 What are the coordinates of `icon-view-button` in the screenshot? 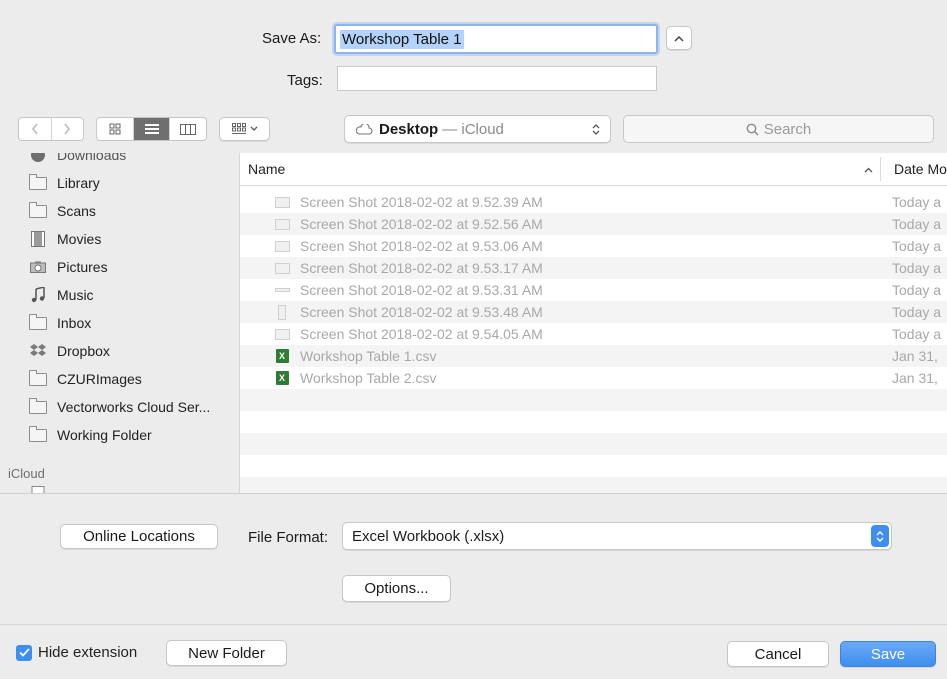 It's located at (115, 129).